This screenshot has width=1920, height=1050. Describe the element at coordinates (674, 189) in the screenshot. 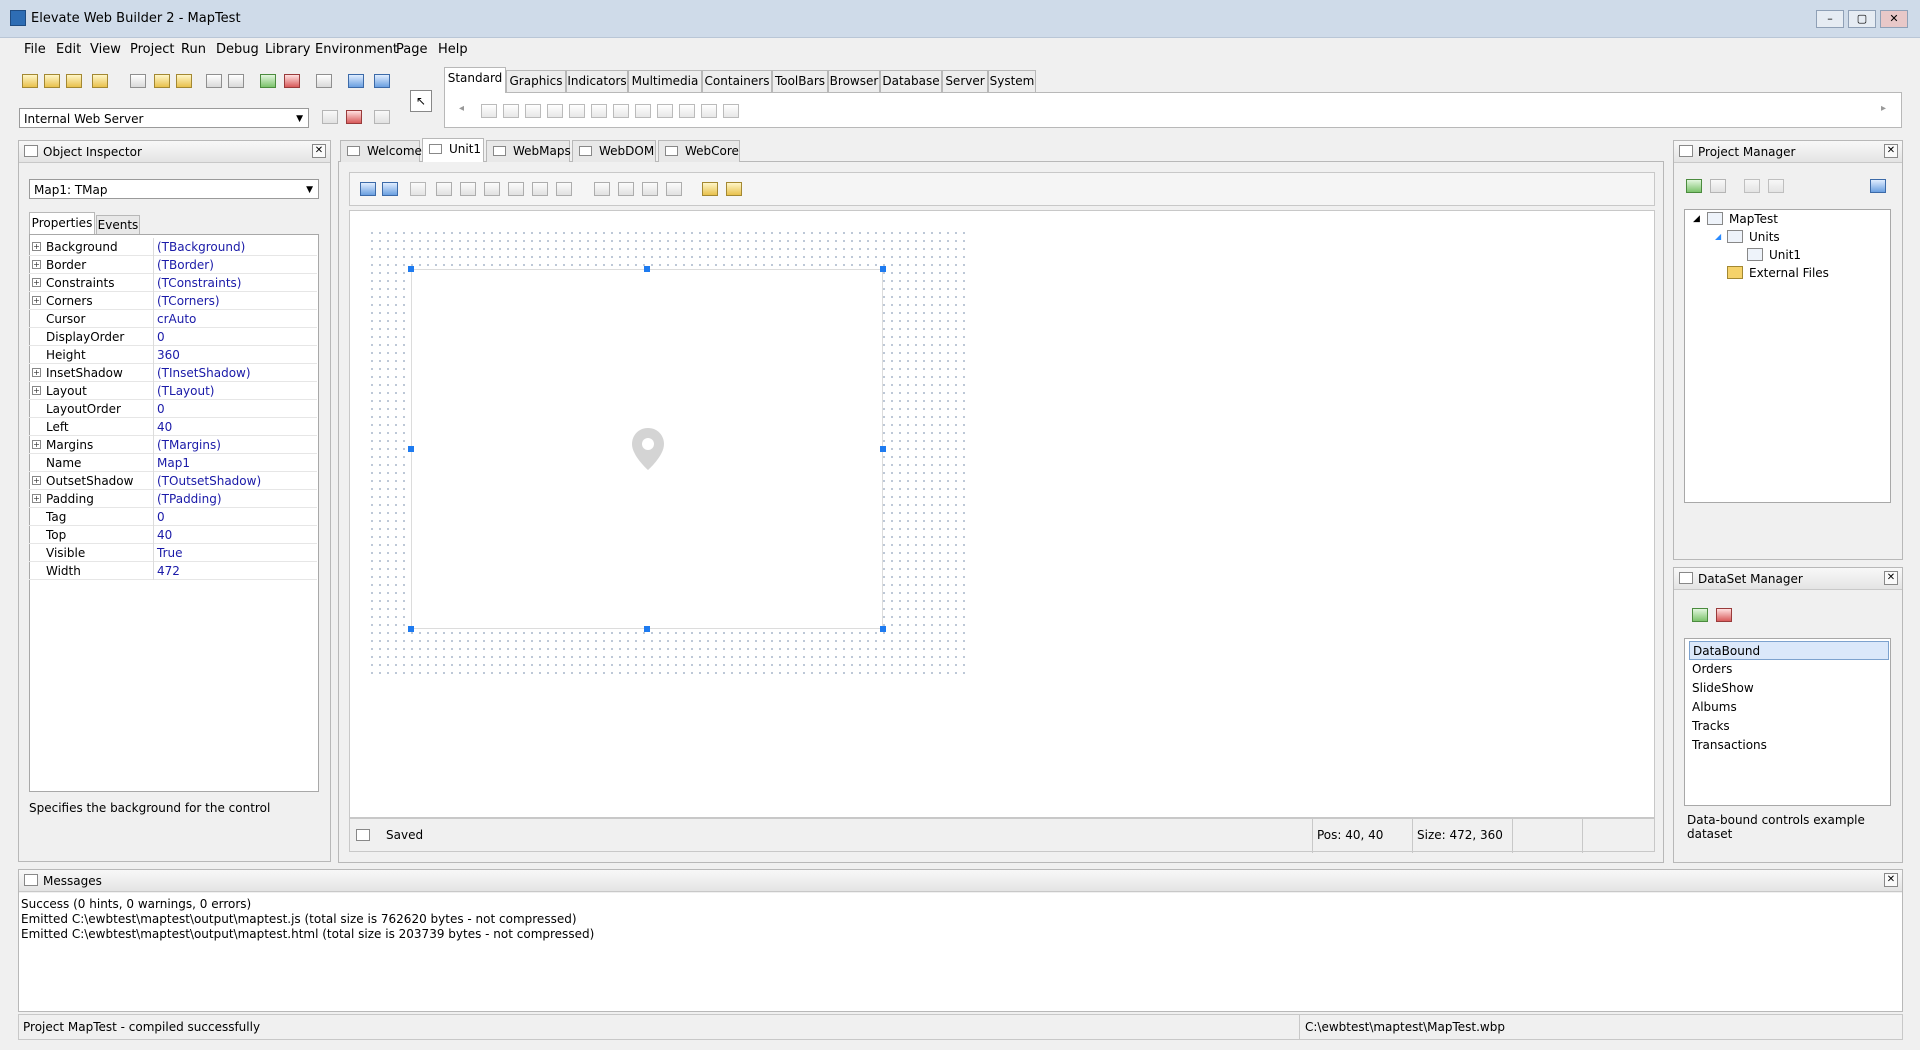

I see `center-vertically-icon` at that location.